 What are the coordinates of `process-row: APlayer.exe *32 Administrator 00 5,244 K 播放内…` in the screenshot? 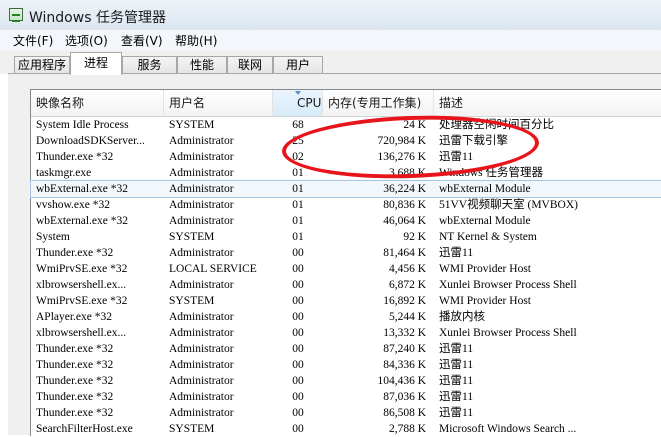 It's located at (346, 317).